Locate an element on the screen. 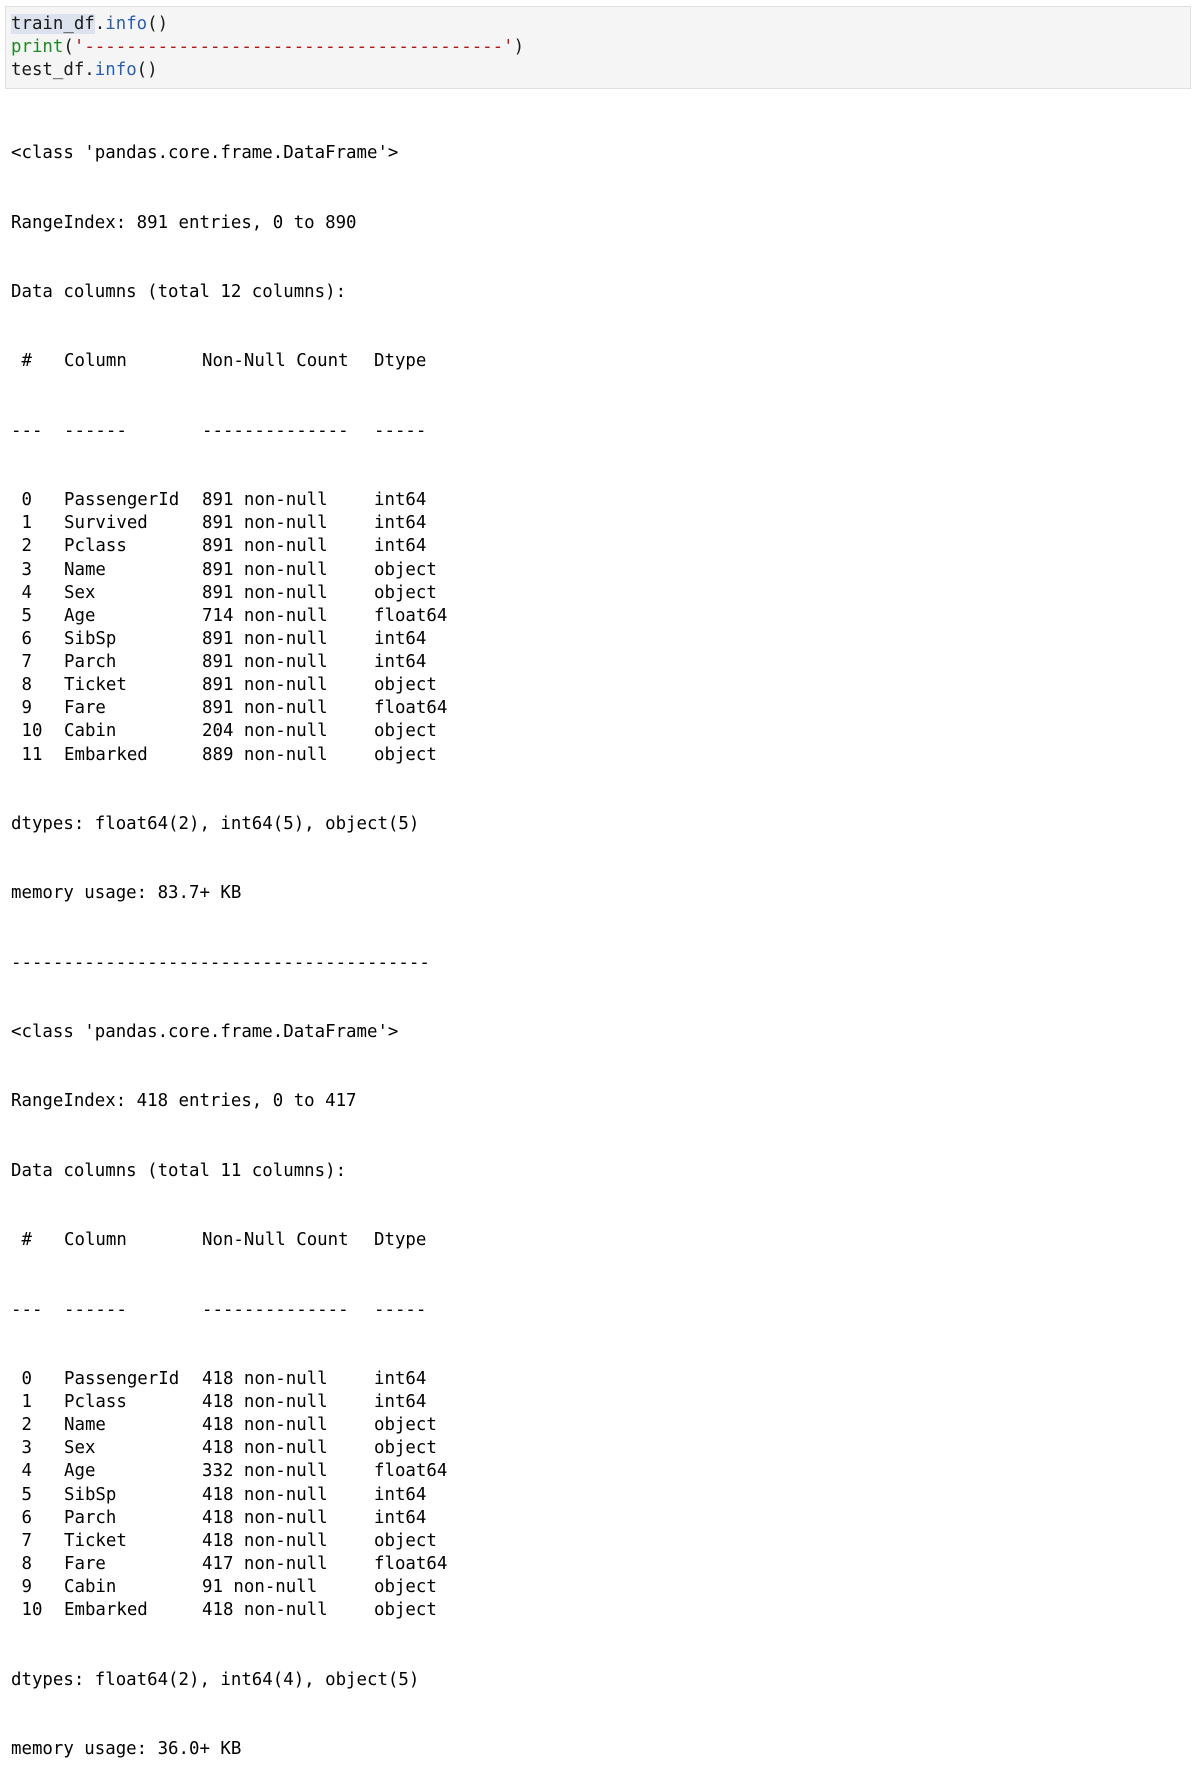 This screenshot has width=1200, height=1784. train-class-line: <class 'pandas.core.frame.DataFrame'> is located at coordinates (205, 153).